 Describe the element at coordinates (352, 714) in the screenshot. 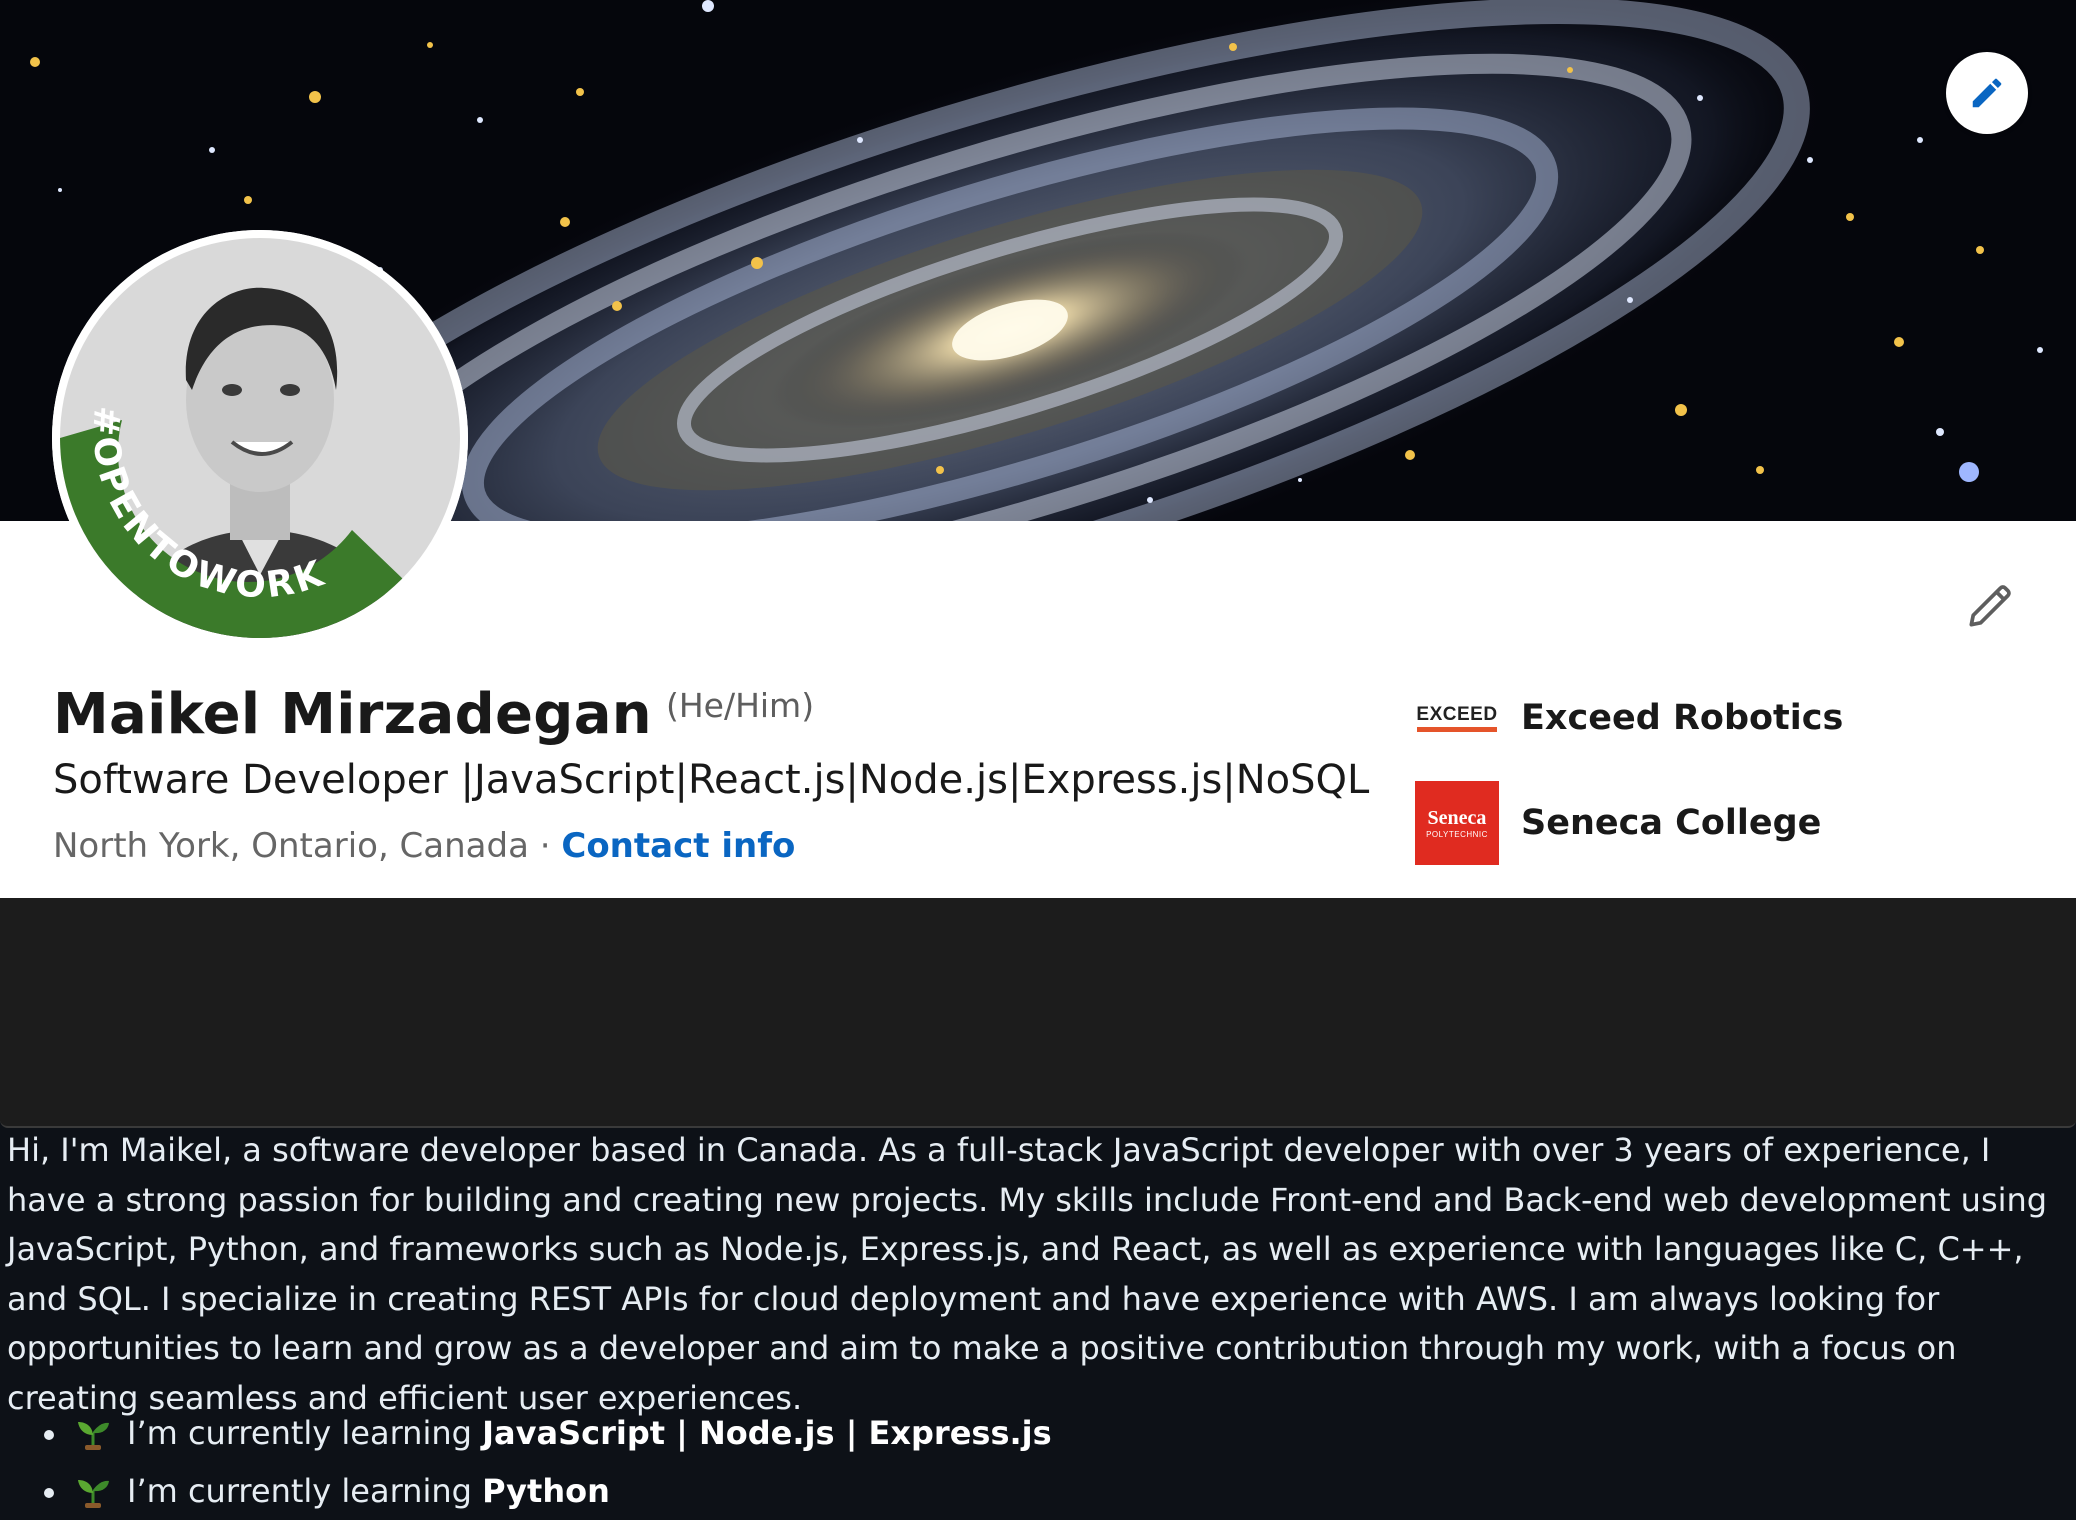

I see `profile-name: Maikel Mirzadegan` at that location.